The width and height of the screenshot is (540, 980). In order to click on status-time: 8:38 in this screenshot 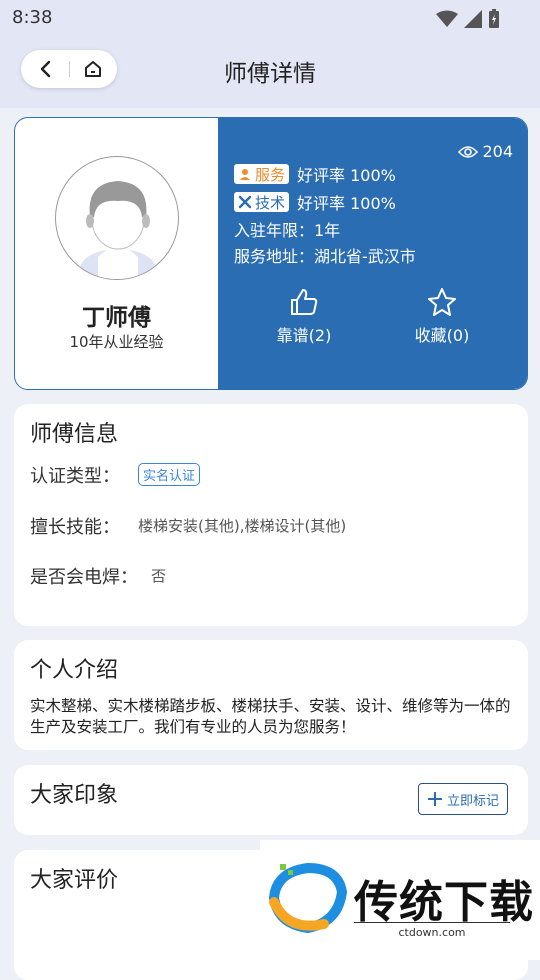, I will do `click(32, 17)`.